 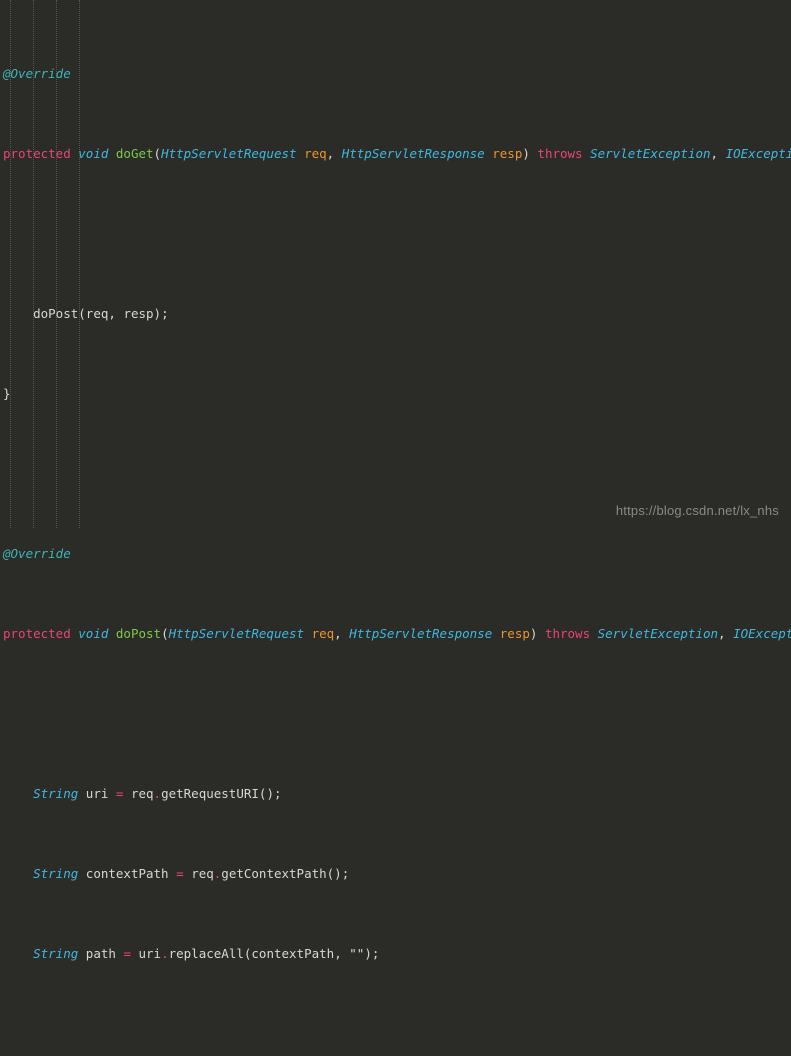 I want to click on var-path: path, so click(x=100, y=953).